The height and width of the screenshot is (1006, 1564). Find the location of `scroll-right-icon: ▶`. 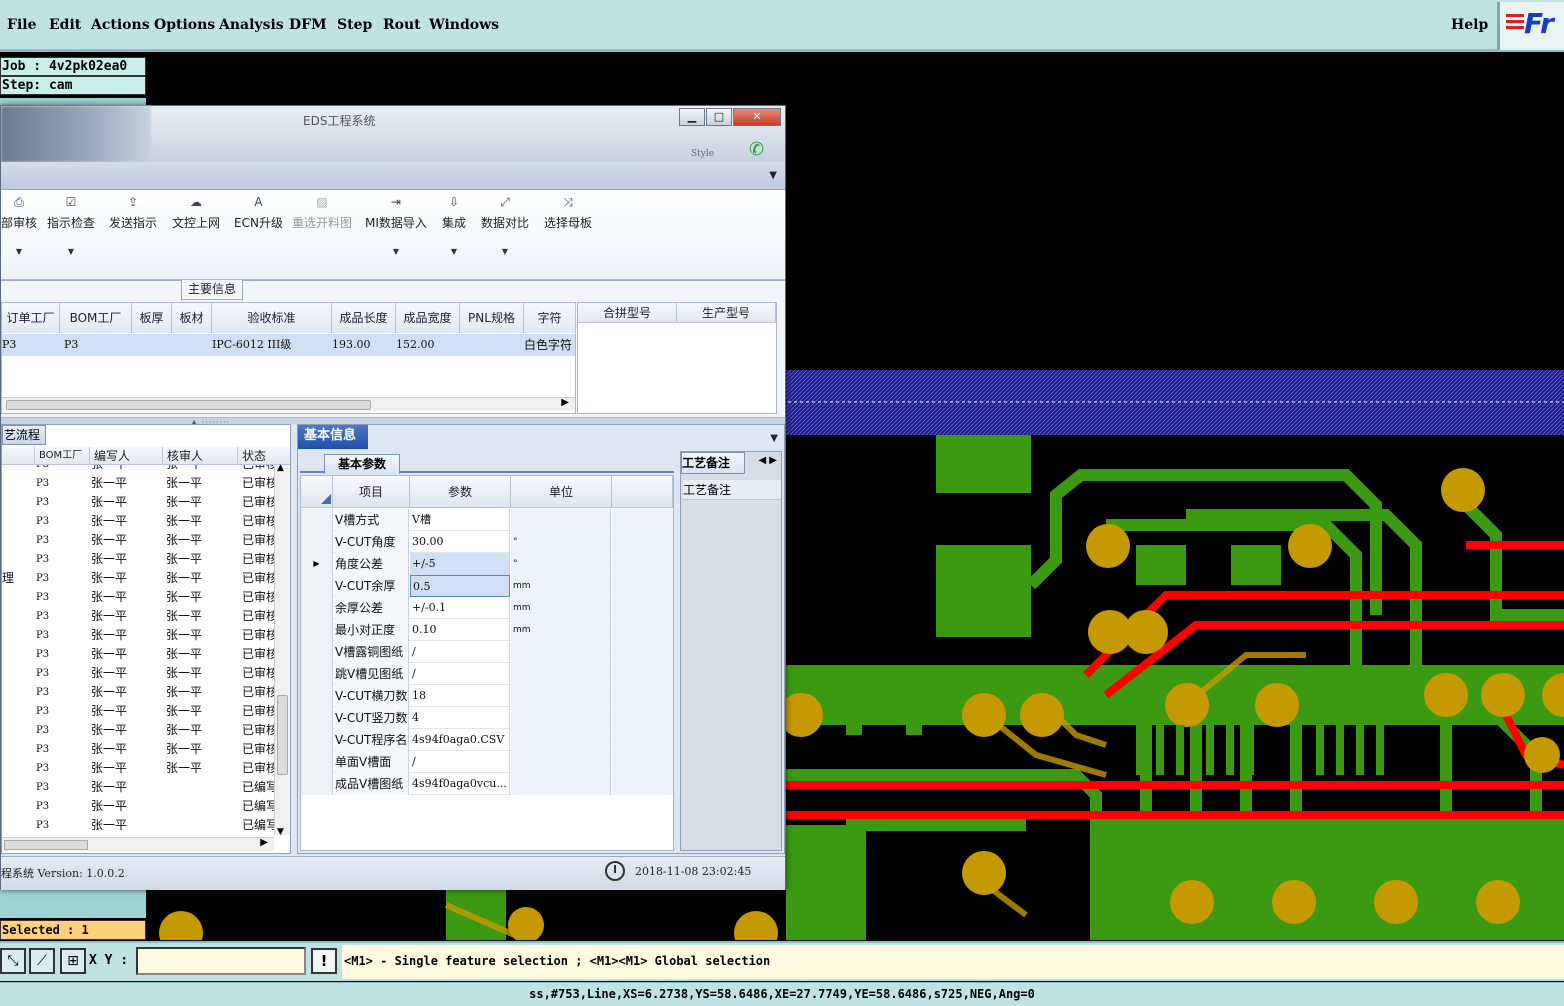

scroll-right-icon: ▶ is located at coordinates (264, 842).